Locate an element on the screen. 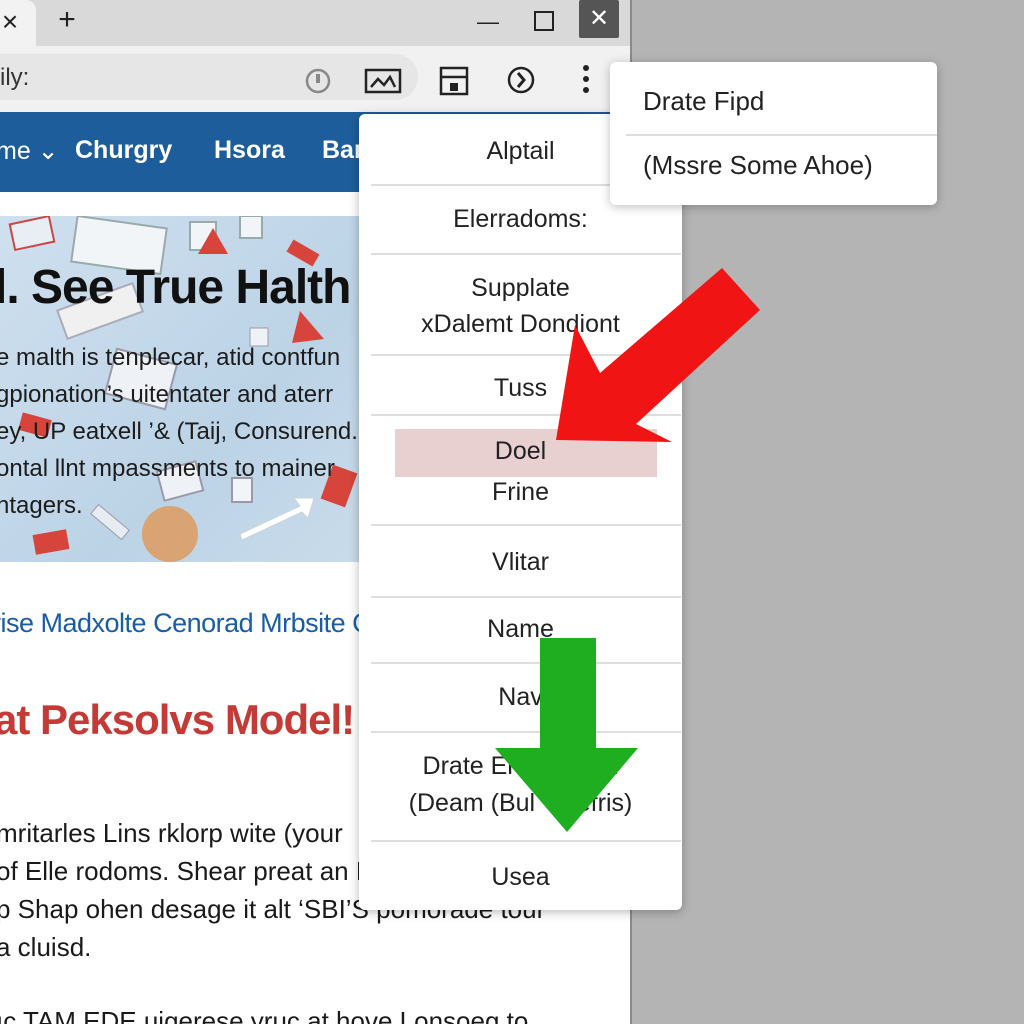 This screenshot has height=1024, width=1024. body-text-line: a cluisd. is located at coordinates (46, 947).